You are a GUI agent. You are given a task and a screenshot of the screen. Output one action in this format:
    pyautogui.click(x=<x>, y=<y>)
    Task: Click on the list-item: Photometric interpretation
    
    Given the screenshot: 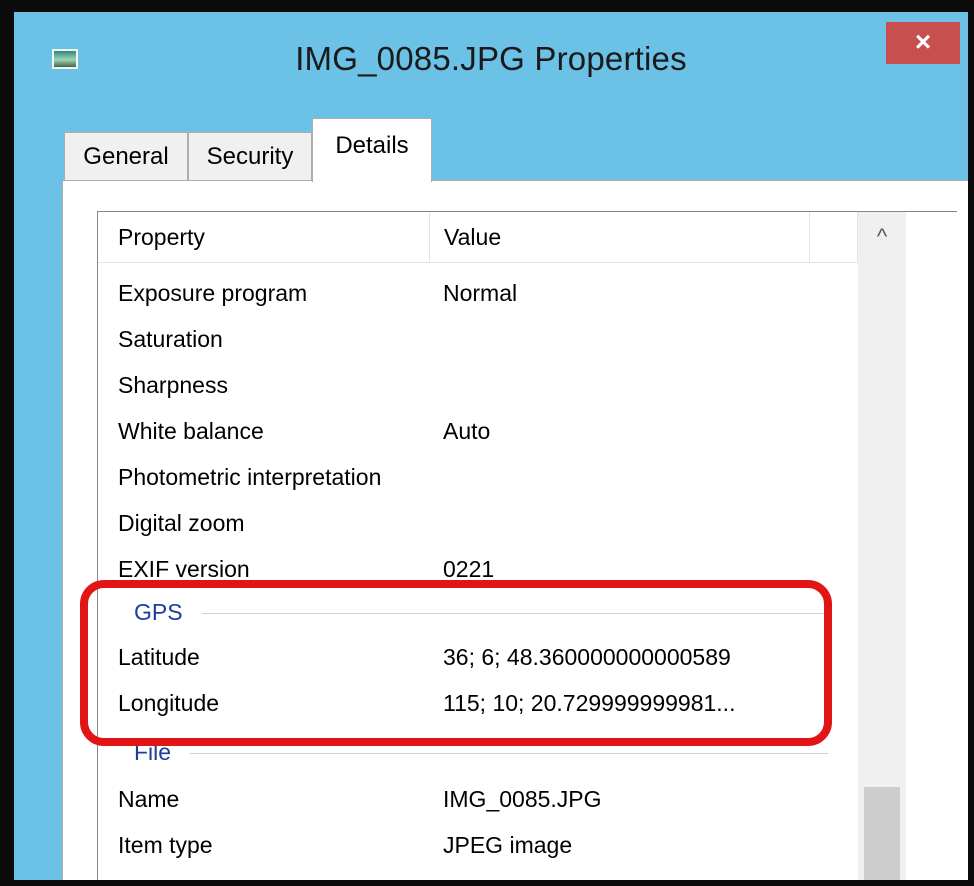 What is the action you would take?
    pyautogui.click(x=478, y=477)
    